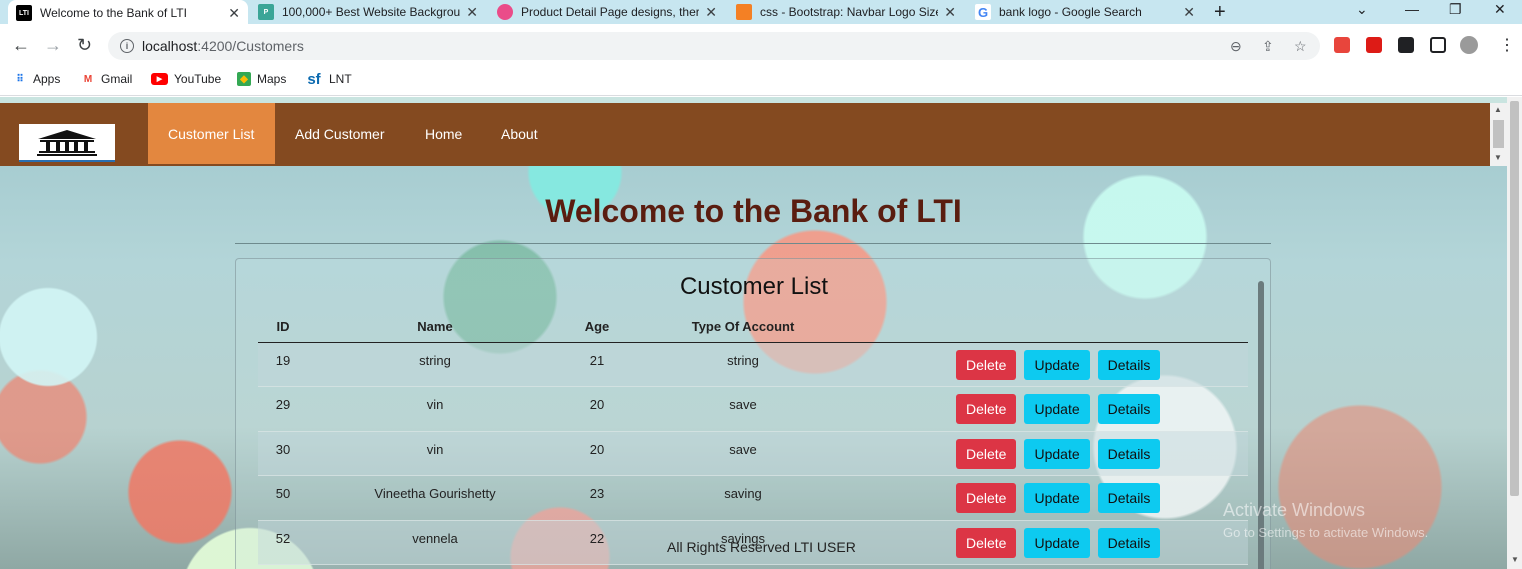 This screenshot has height=569, width=1522. What do you see at coordinates (371, 12) in the screenshot?
I see `tab-title: 100,000+ Best Website Backgrour` at bounding box center [371, 12].